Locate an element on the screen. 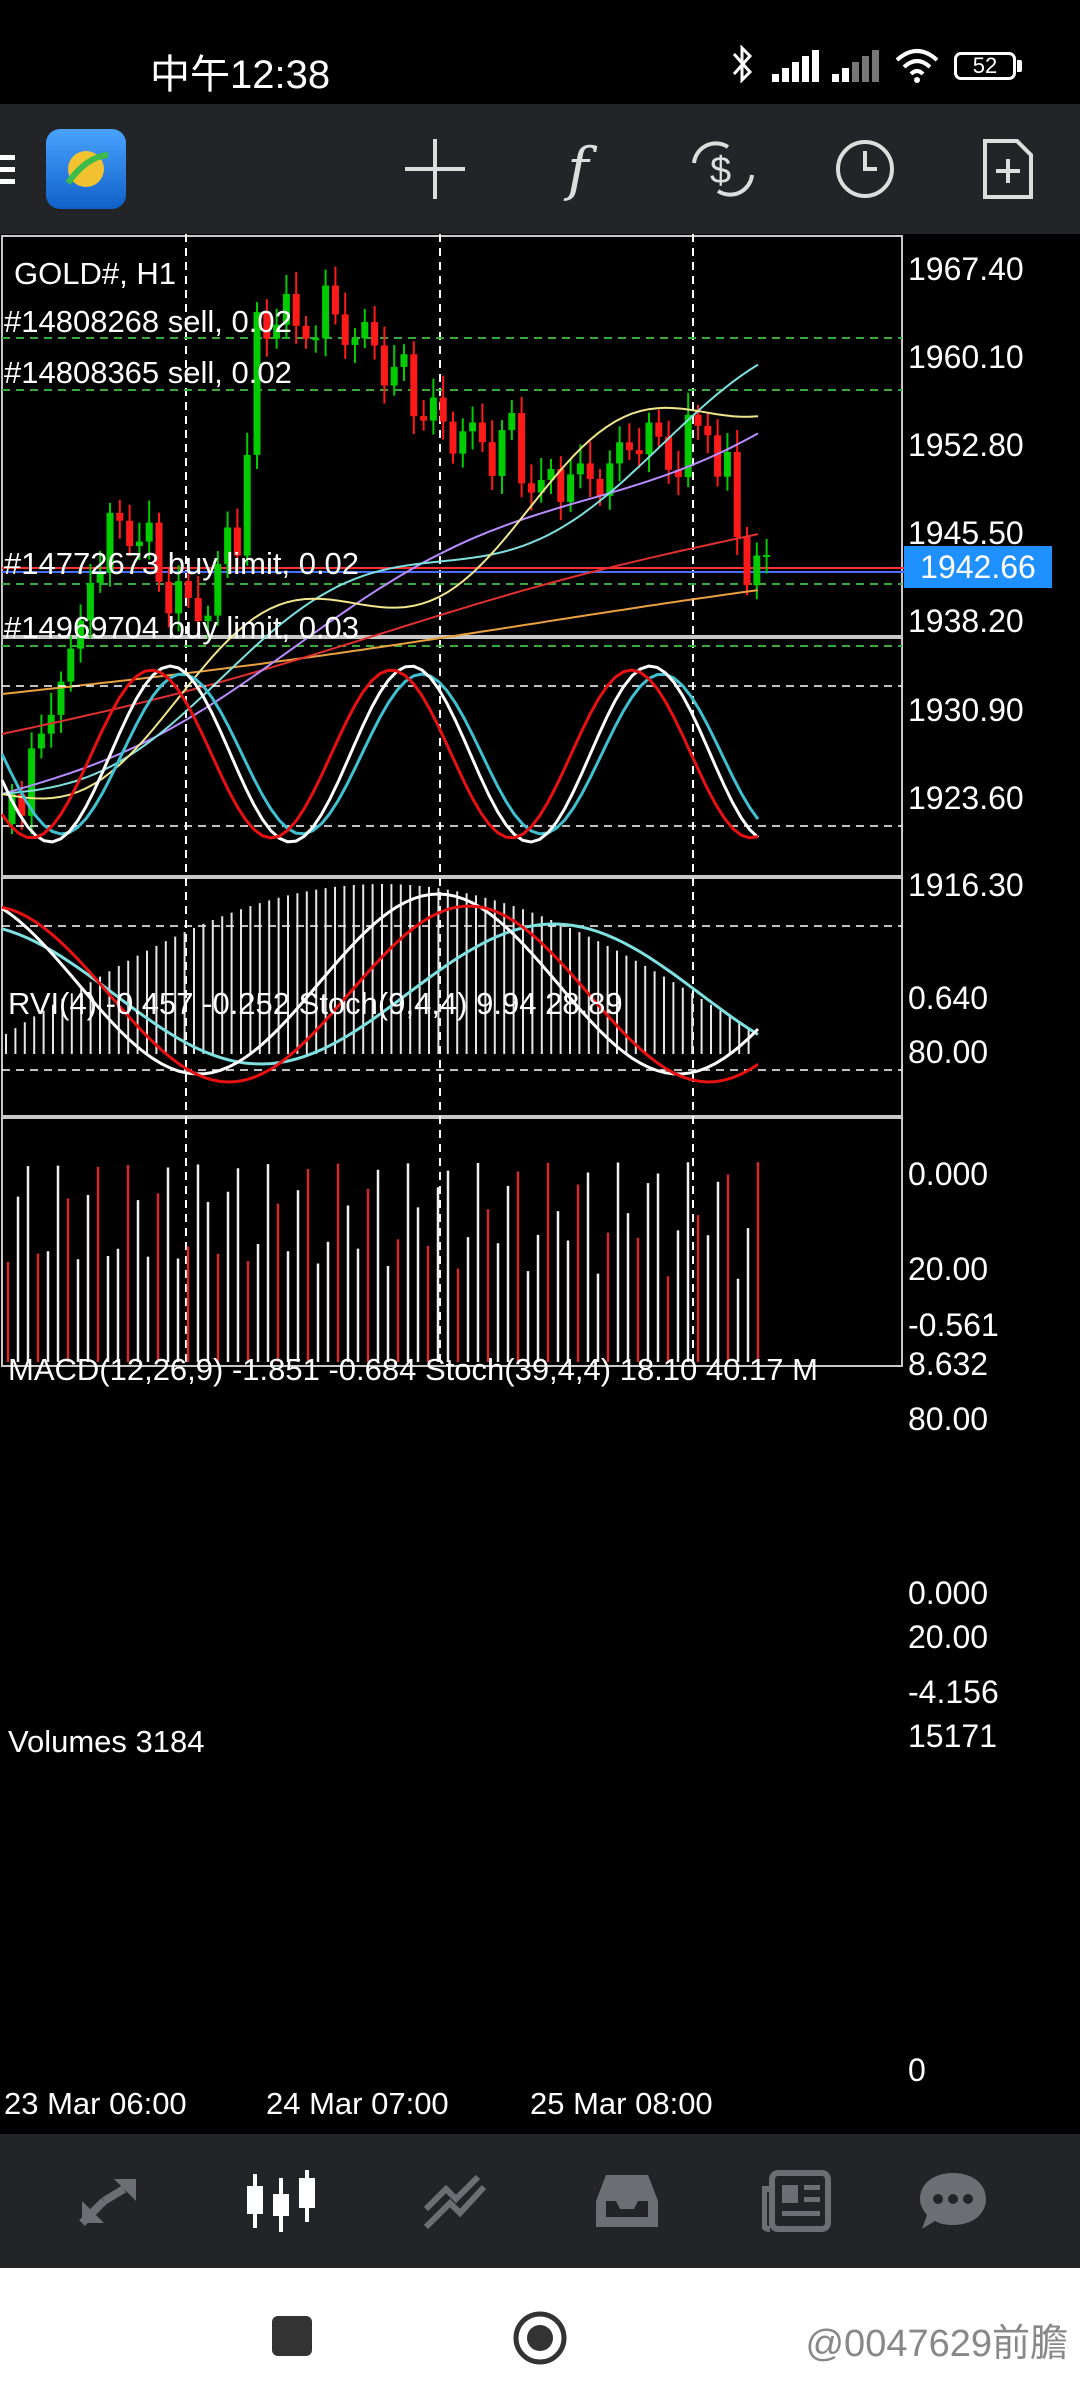 The height and width of the screenshot is (2400, 1080). signal-icon is located at coordinates (797, 66).